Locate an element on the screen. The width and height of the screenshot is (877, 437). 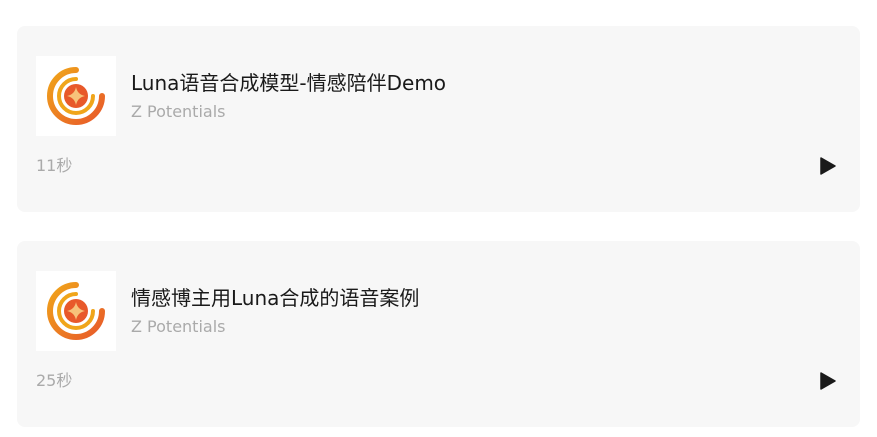
audio-duration: 11秒 is located at coordinates (54, 165).